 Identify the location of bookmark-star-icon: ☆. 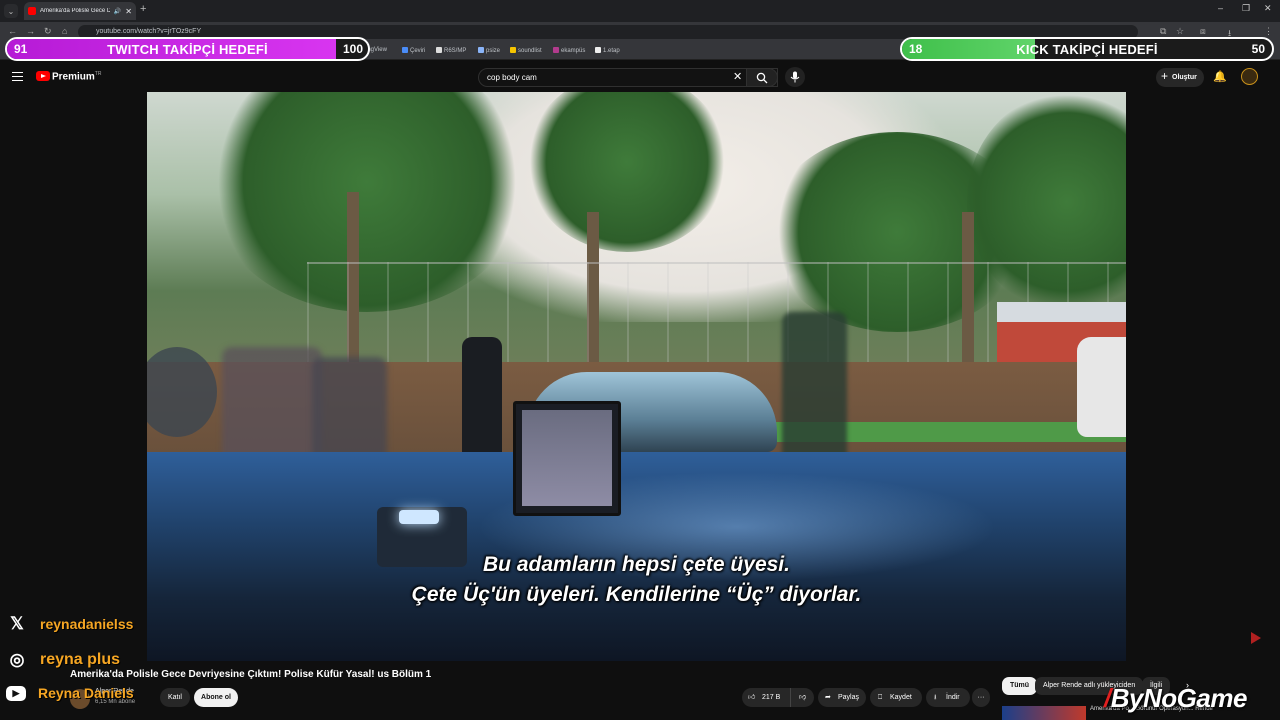
(1180, 31).